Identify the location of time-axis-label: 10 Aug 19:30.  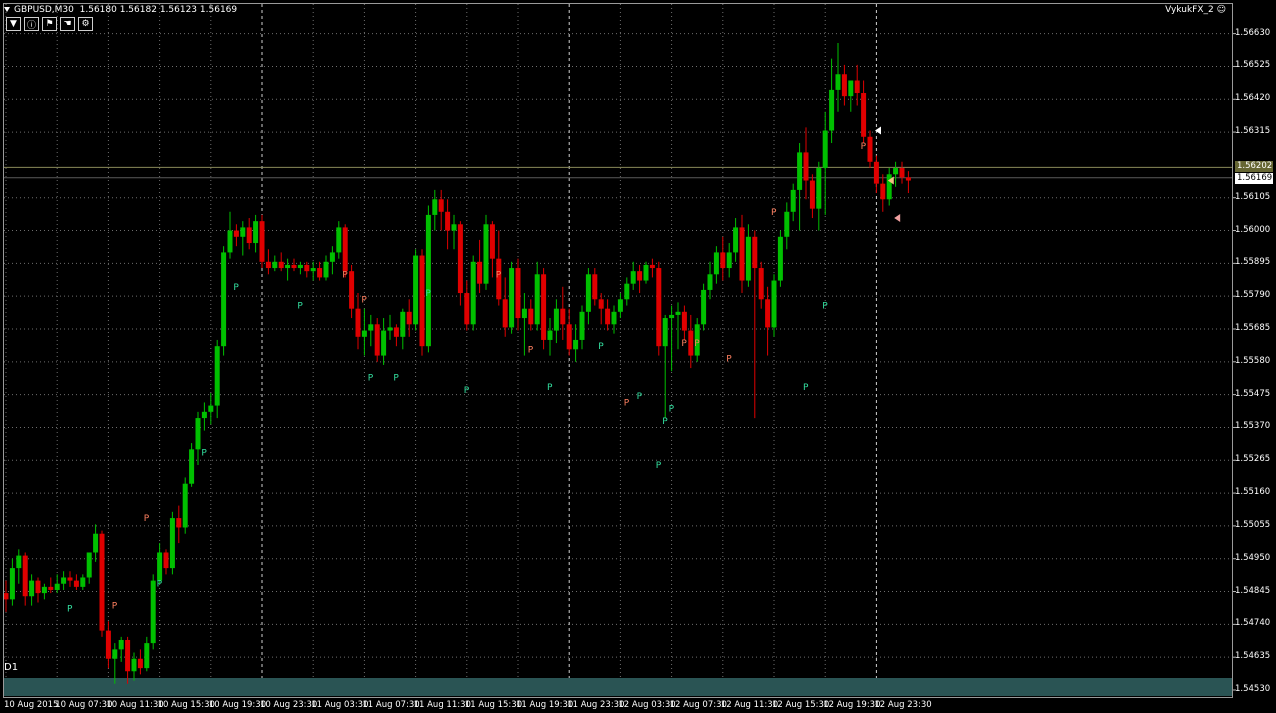
(237, 705).